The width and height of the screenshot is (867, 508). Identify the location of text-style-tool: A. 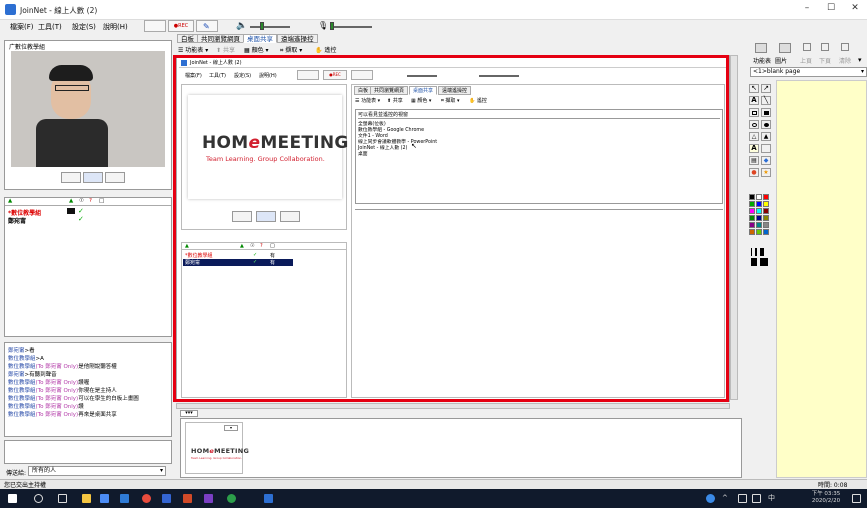
(754, 148).